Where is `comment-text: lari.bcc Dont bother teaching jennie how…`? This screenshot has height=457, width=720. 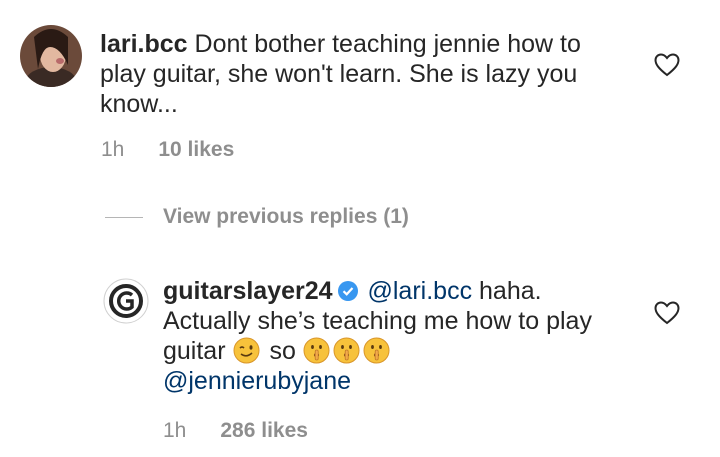 comment-text: lari.bcc Dont bother teaching jennie how… is located at coordinates (360, 74).